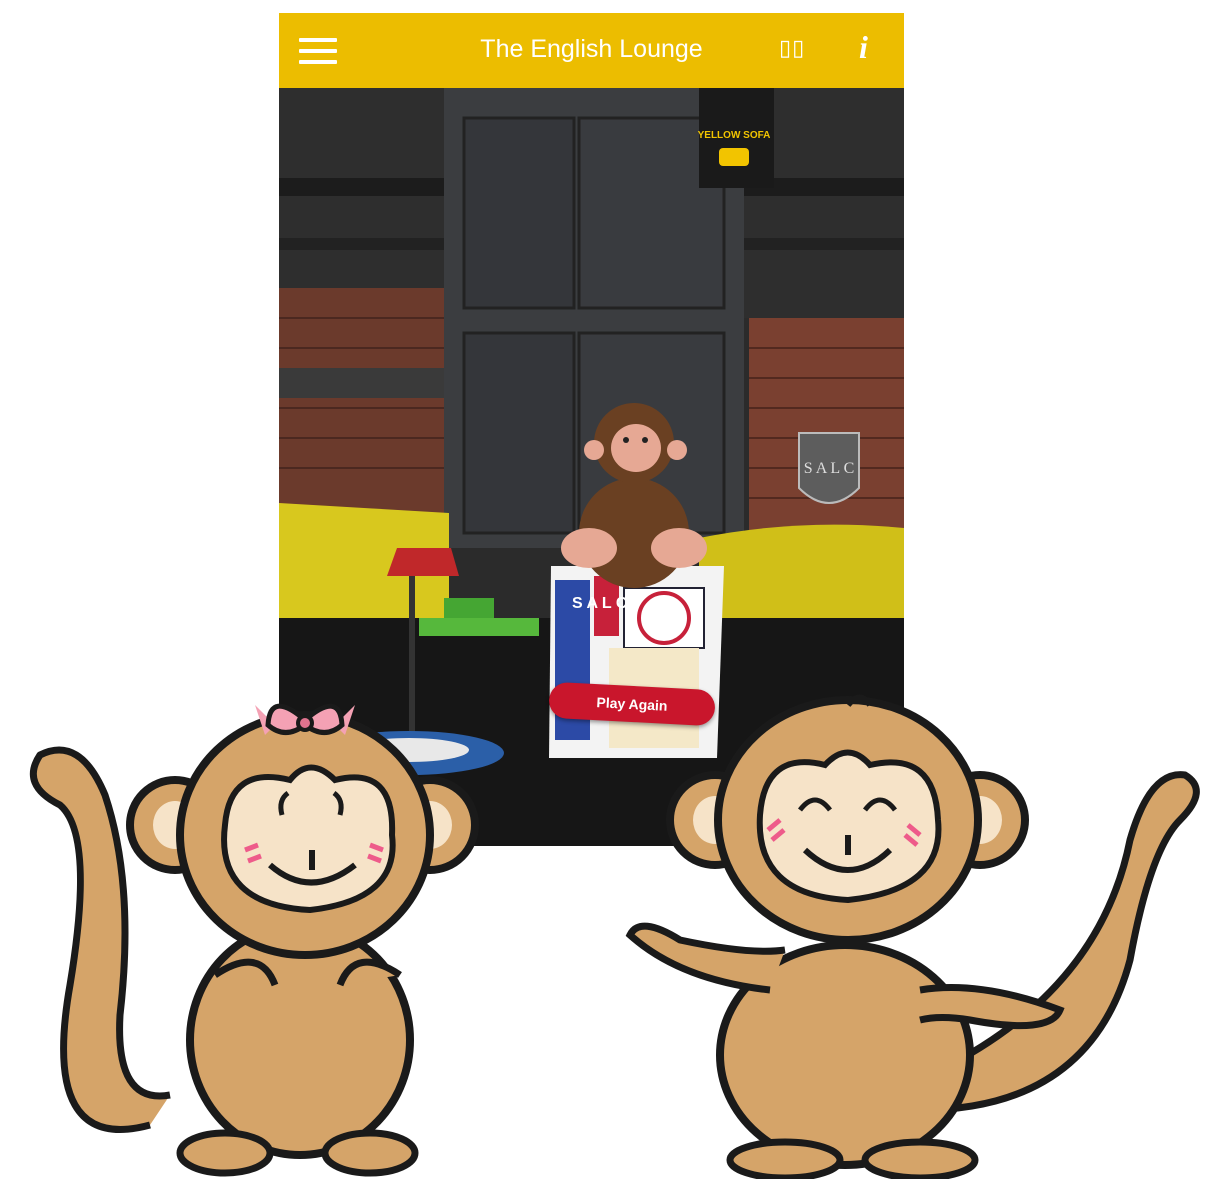 The image size is (1210, 1179). What do you see at coordinates (863, 47) in the screenshot?
I see `info-icon: i` at bounding box center [863, 47].